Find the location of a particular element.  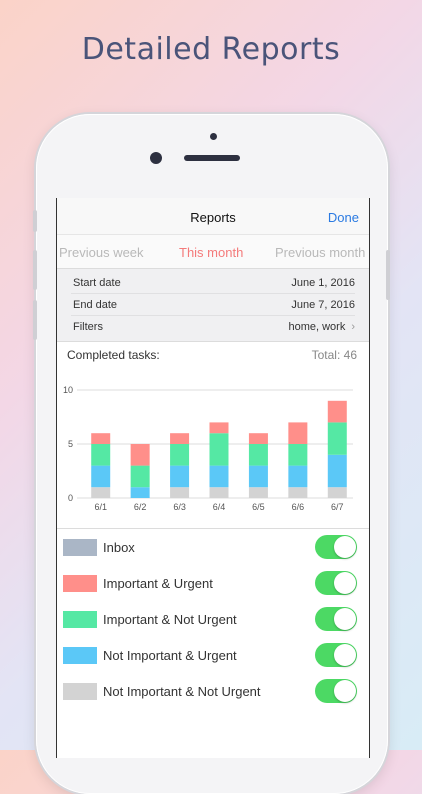

not-important-urgent-swatch is located at coordinates (80, 655).